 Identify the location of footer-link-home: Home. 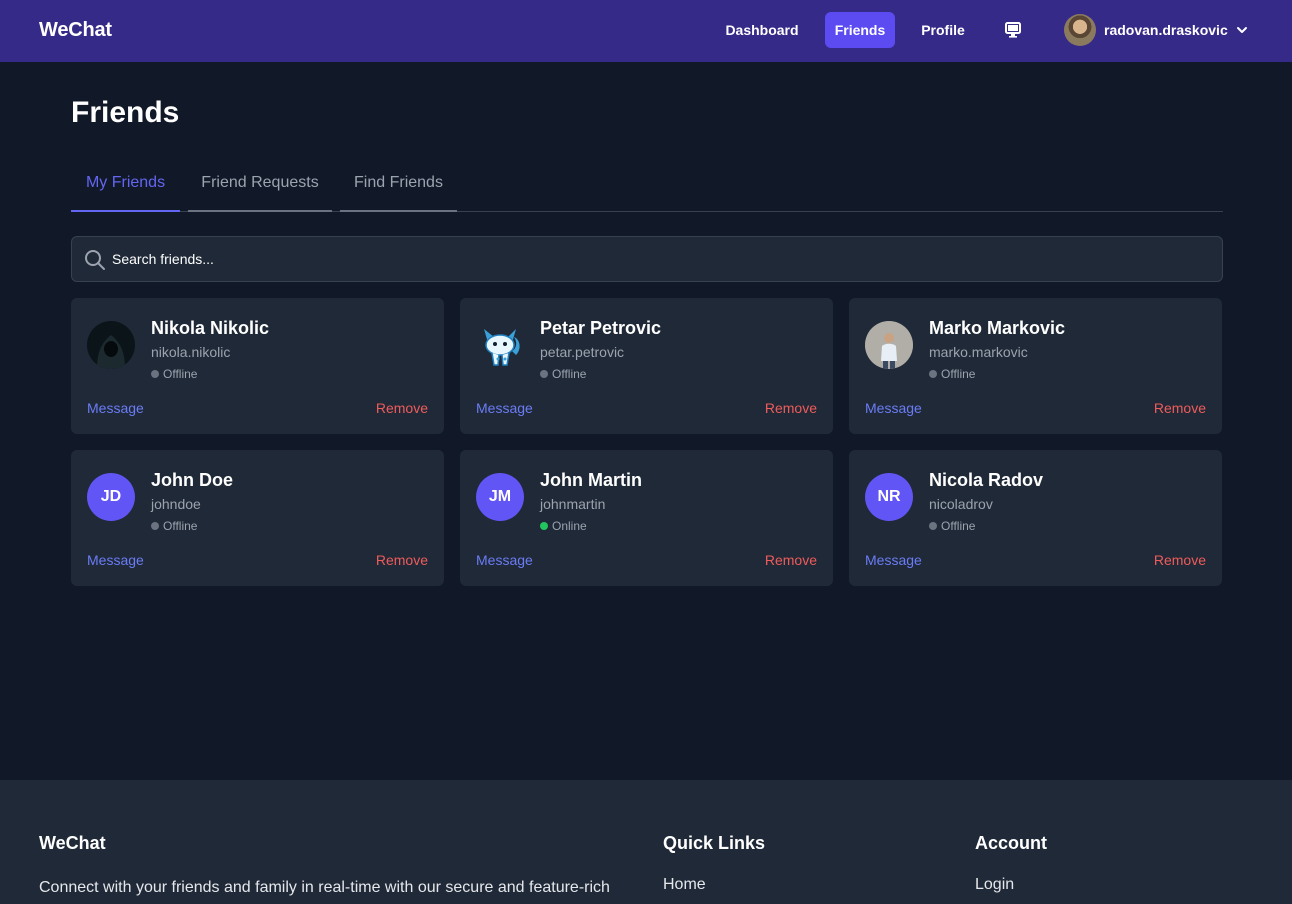
(684, 885).